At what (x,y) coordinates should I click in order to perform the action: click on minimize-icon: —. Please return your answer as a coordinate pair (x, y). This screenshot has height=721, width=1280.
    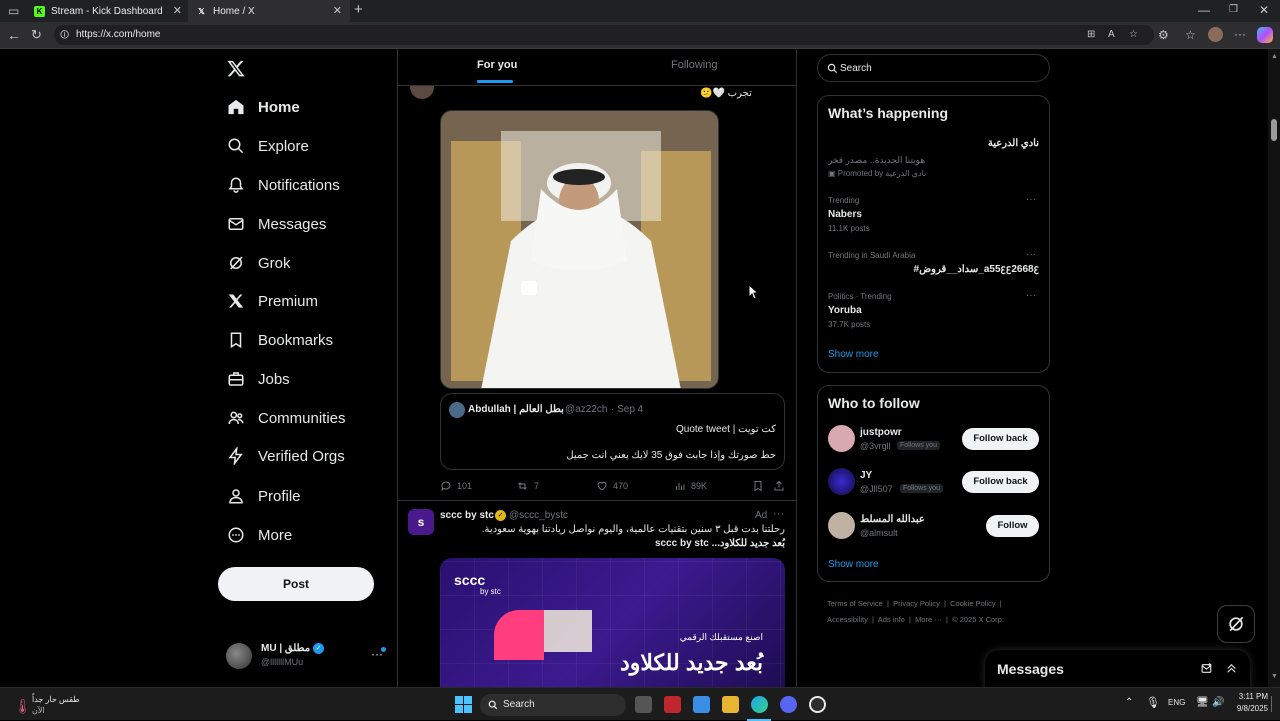
    Looking at the image, I should click on (1204, 10).